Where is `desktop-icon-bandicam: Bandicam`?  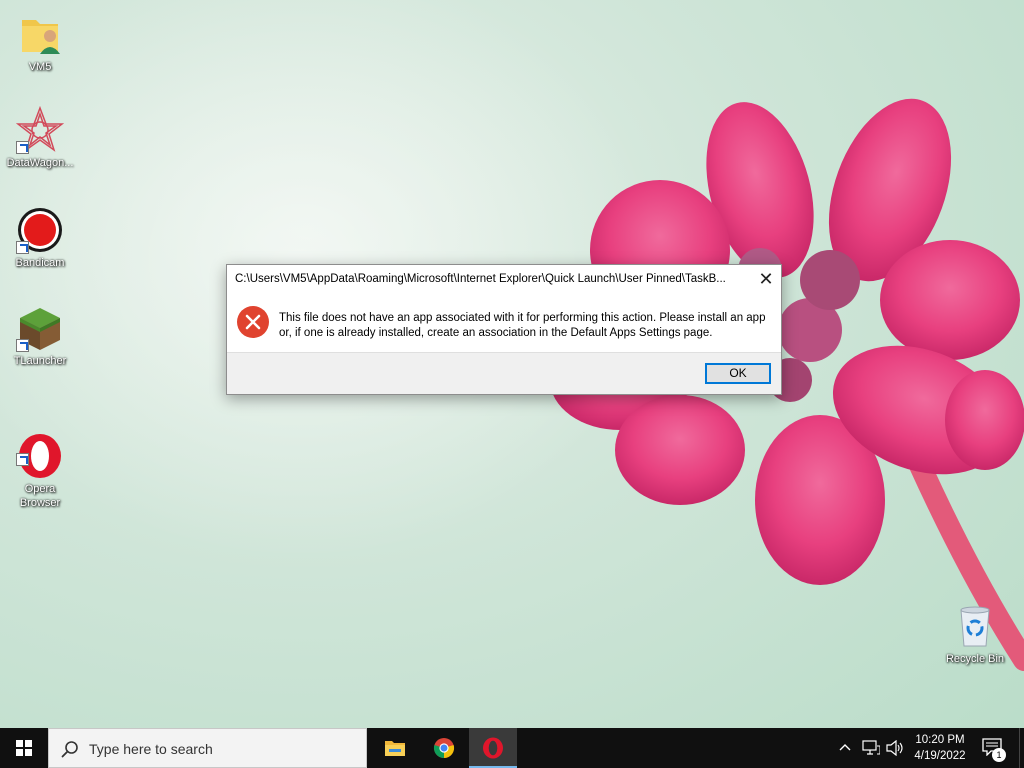 desktop-icon-bandicam: Bandicam is located at coordinates (40, 238).